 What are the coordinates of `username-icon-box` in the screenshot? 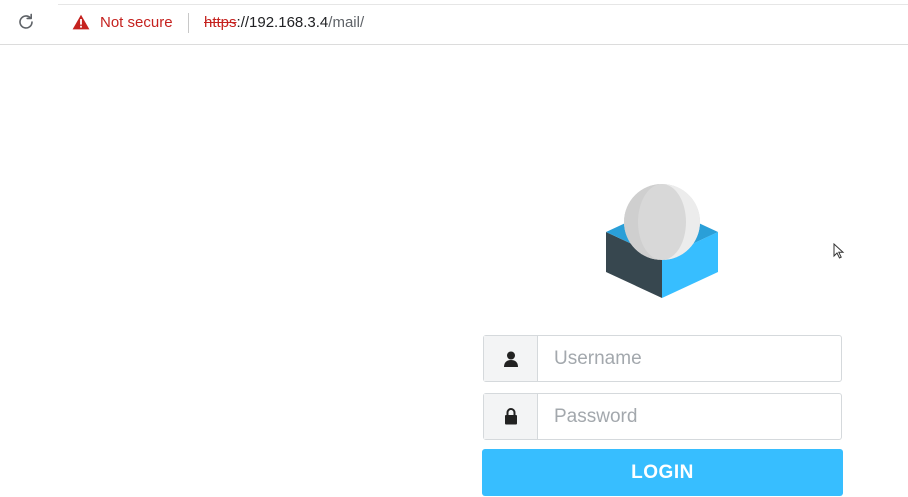 It's located at (511, 358).